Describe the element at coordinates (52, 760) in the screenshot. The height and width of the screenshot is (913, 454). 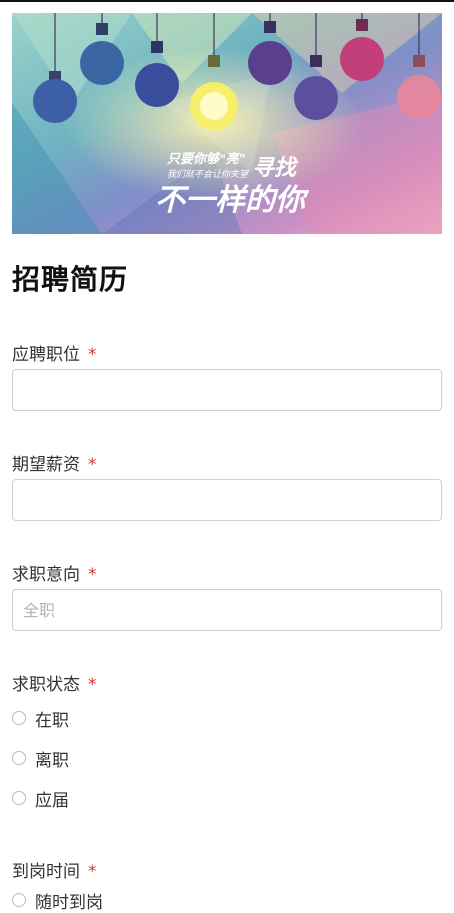
I see `radio-label: 离职` at that location.